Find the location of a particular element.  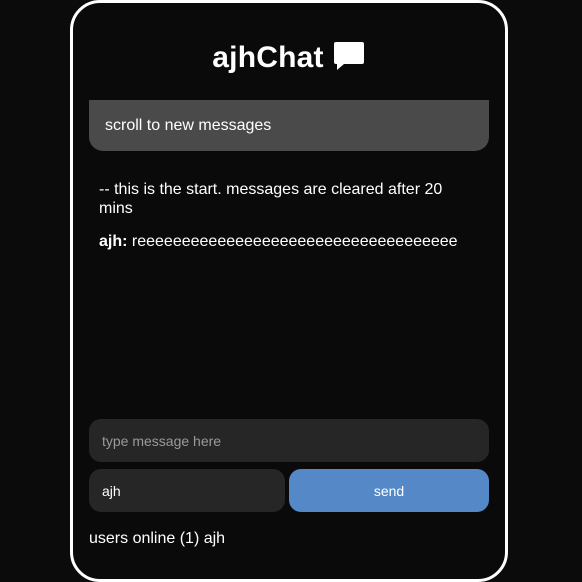

send-button: send is located at coordinates (389, 490).